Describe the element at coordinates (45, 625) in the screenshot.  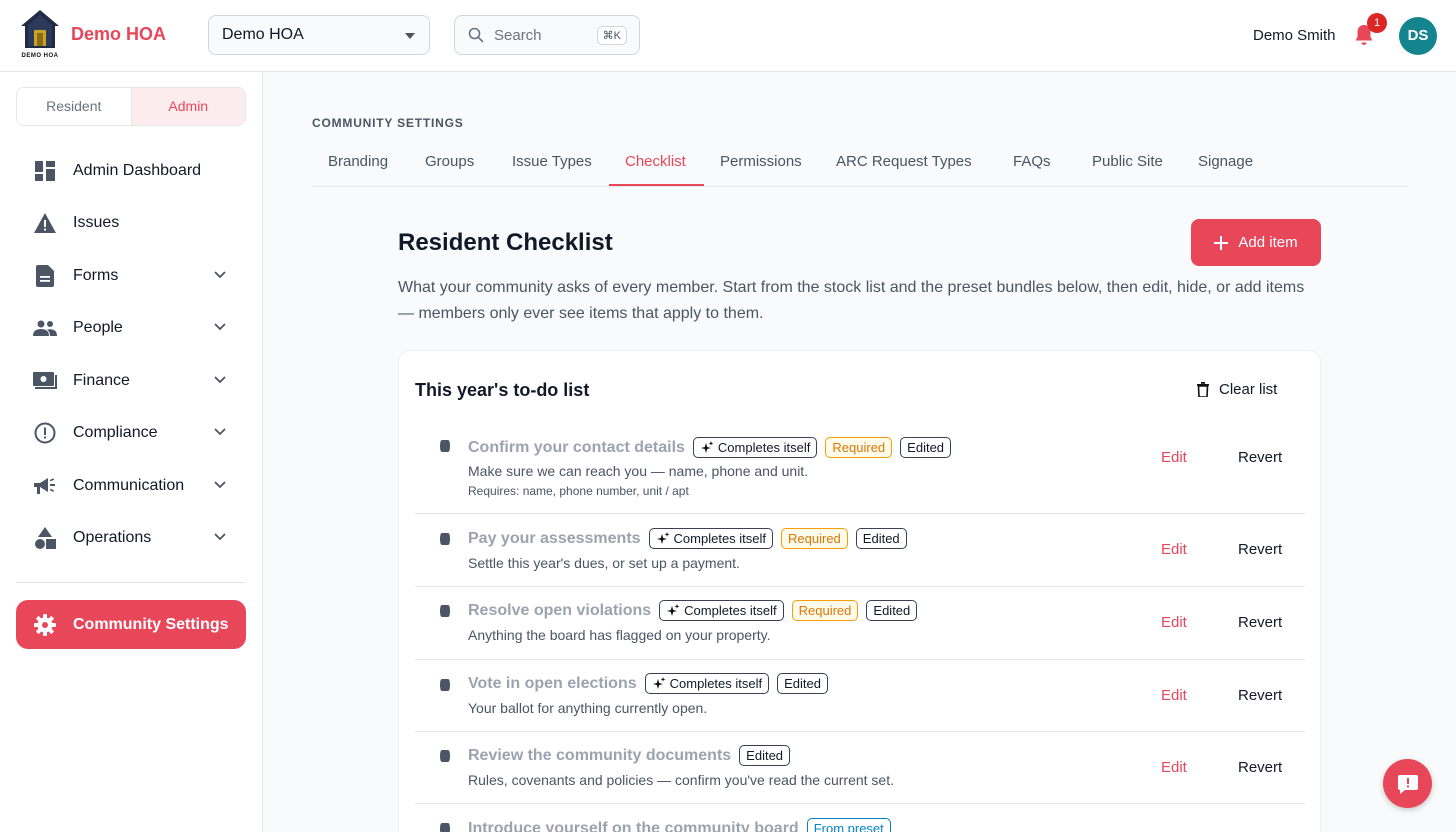
I see `gear-icon` at that location.